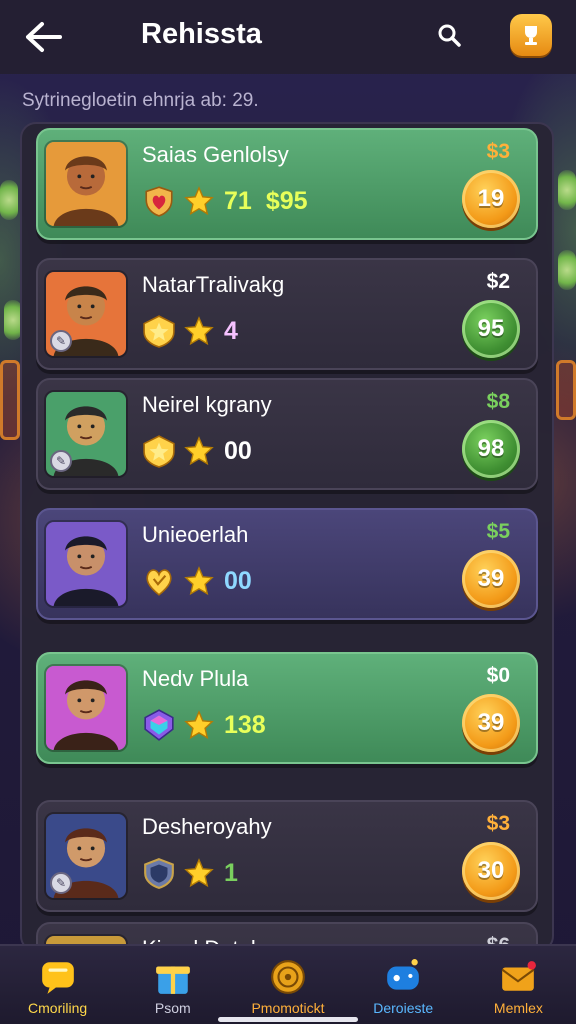 This screenshot has height=1024, width=576. I want to click on player-name: Unieoerlah, so click(195, 534).